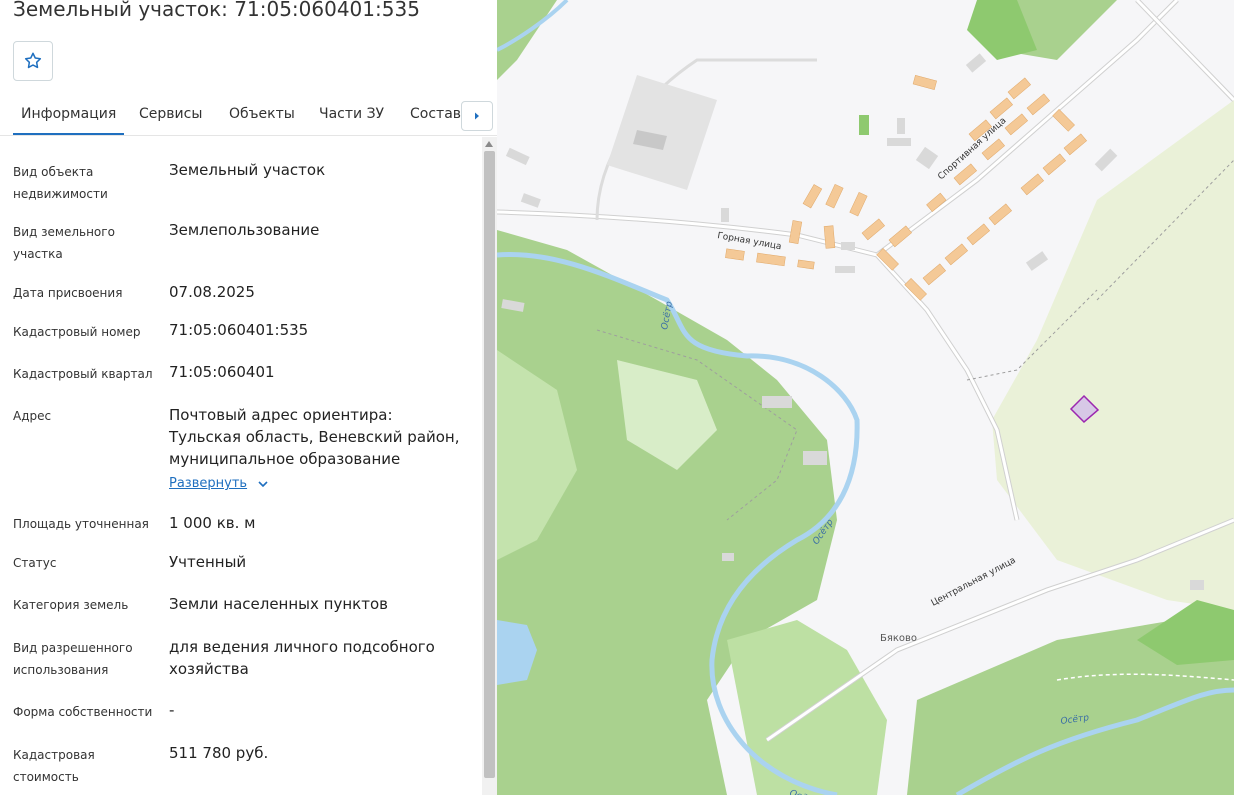 This screenshot has height=795, width=1234. I want to click on field-value: 07.08.2025, so click(212, 292).